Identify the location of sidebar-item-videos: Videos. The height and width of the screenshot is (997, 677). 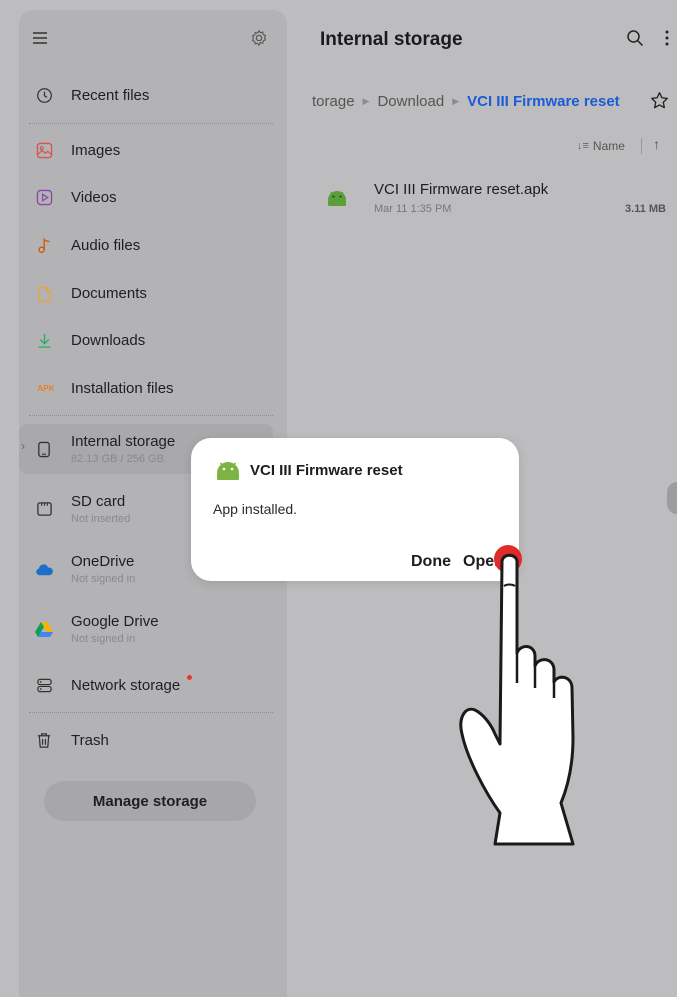
(153, 197).